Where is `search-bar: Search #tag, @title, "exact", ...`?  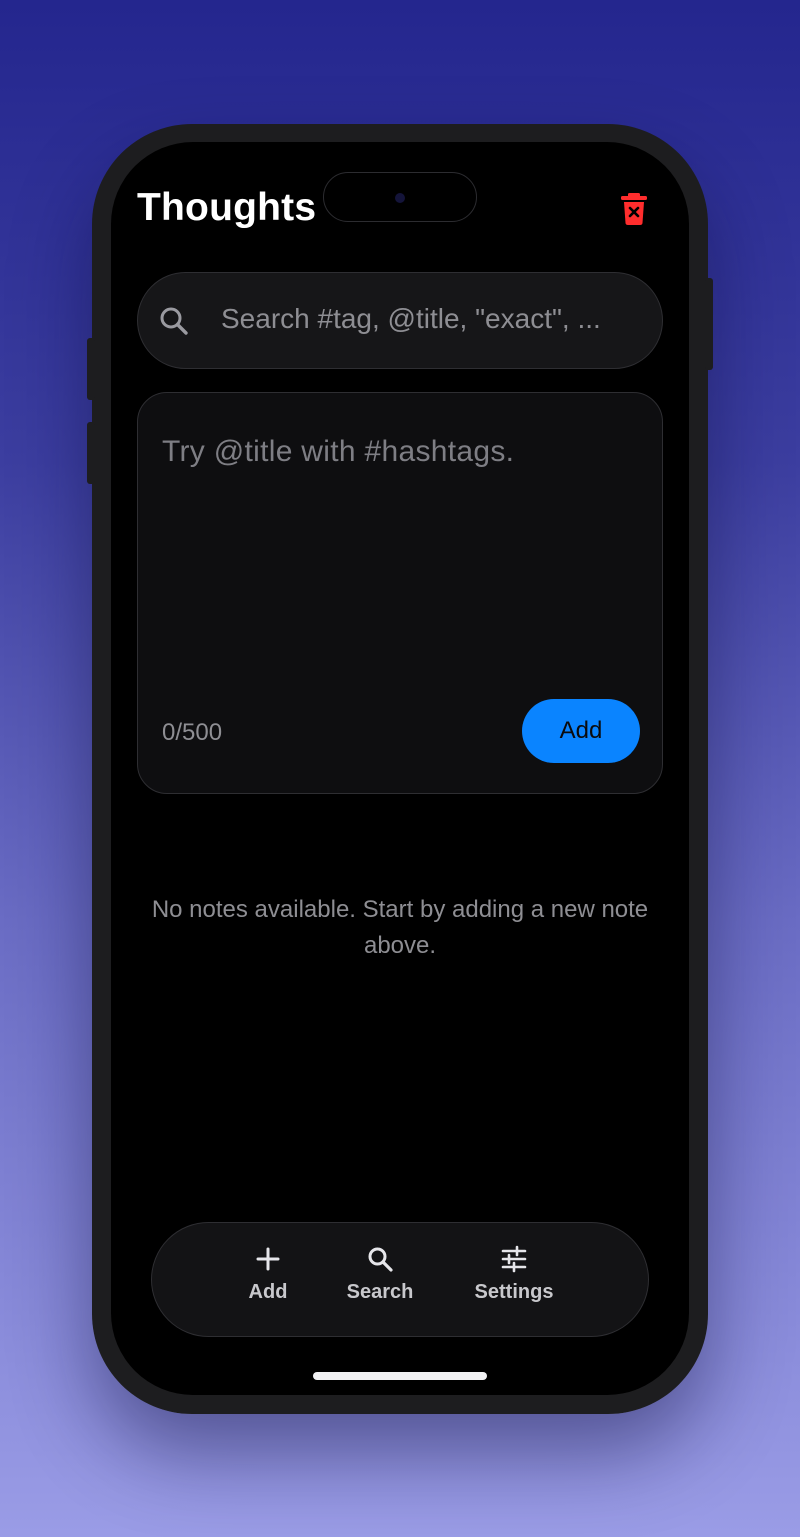 search-bar: Search #tag, @title, "exact", ... is located at coordinates (400, 320).